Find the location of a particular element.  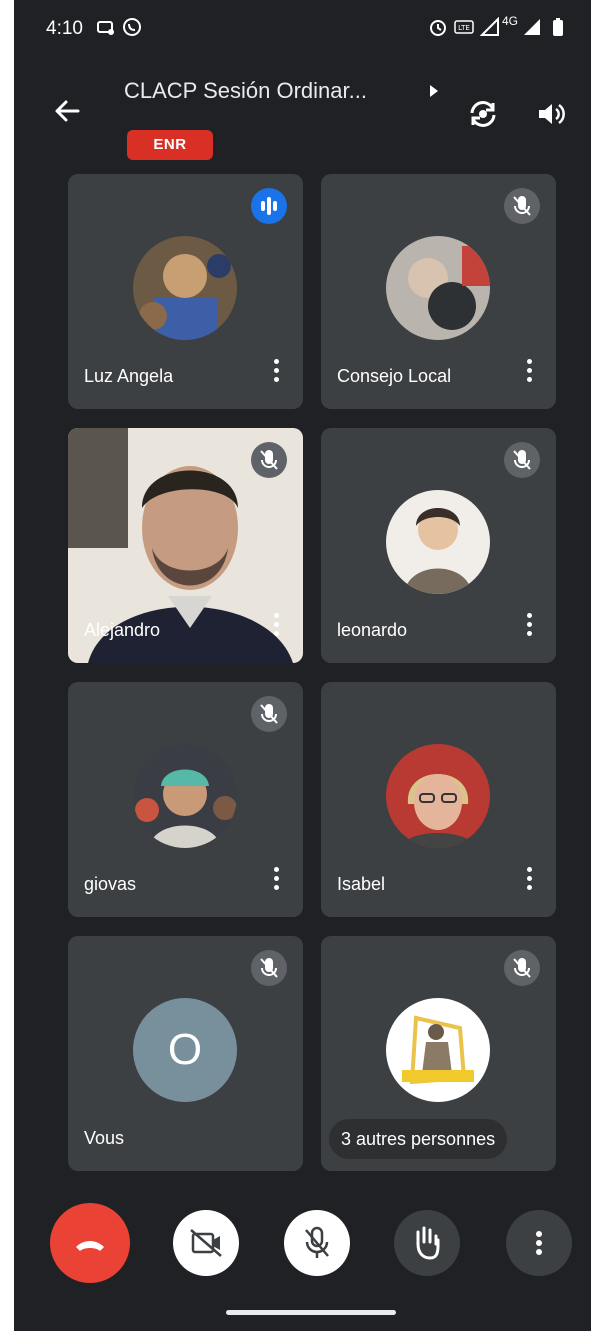

raise-hand-button is located at coordinates (427, 1243).